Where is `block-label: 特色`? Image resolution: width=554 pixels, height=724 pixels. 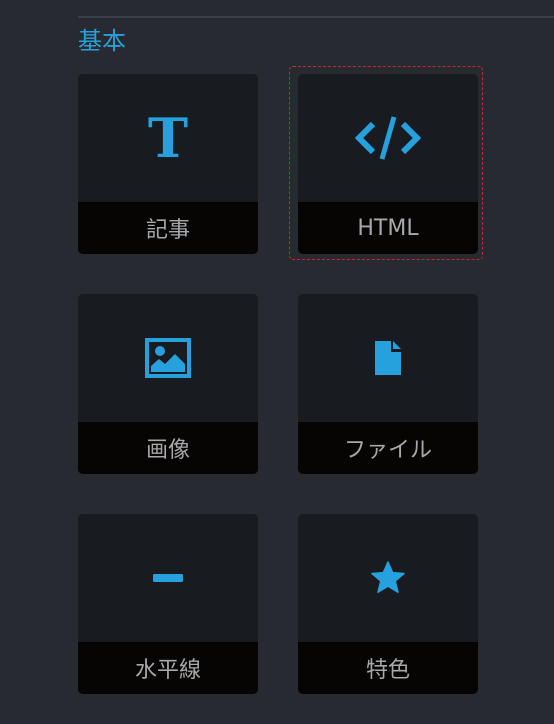 block-label: 特色 is located at coordinates (388, 668).